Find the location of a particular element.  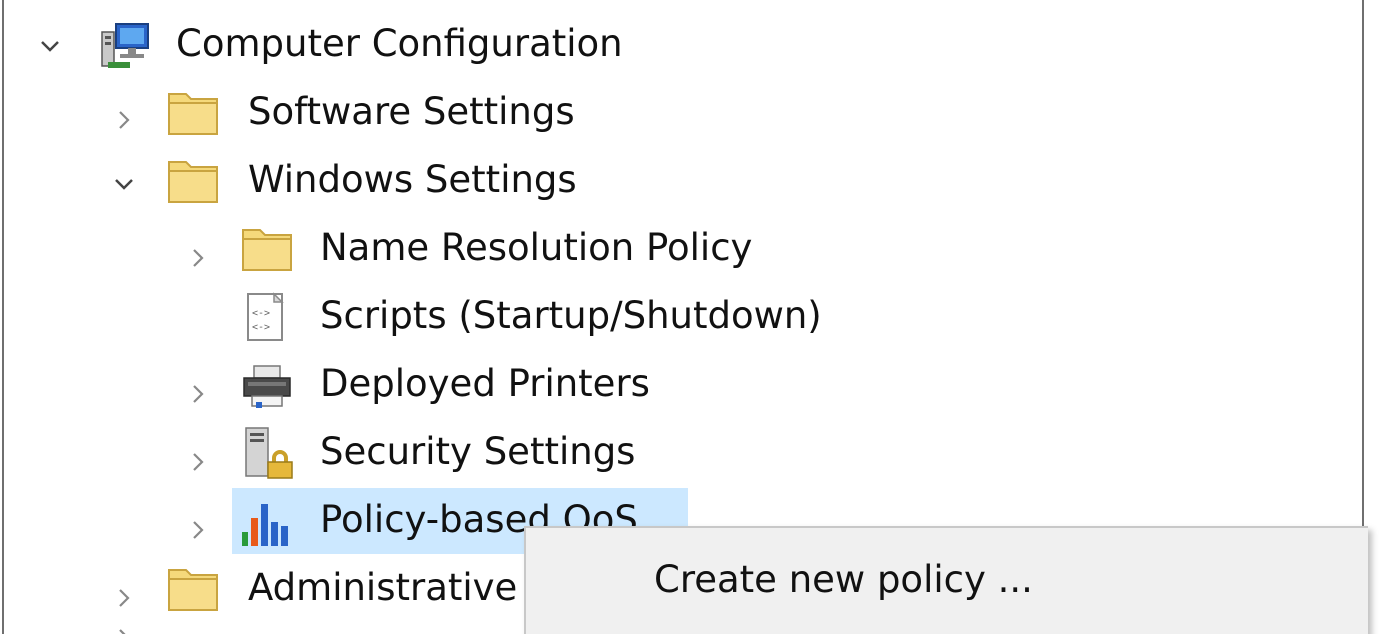

tree-node-label: Windows Settings is located at coordinates (412, 179).